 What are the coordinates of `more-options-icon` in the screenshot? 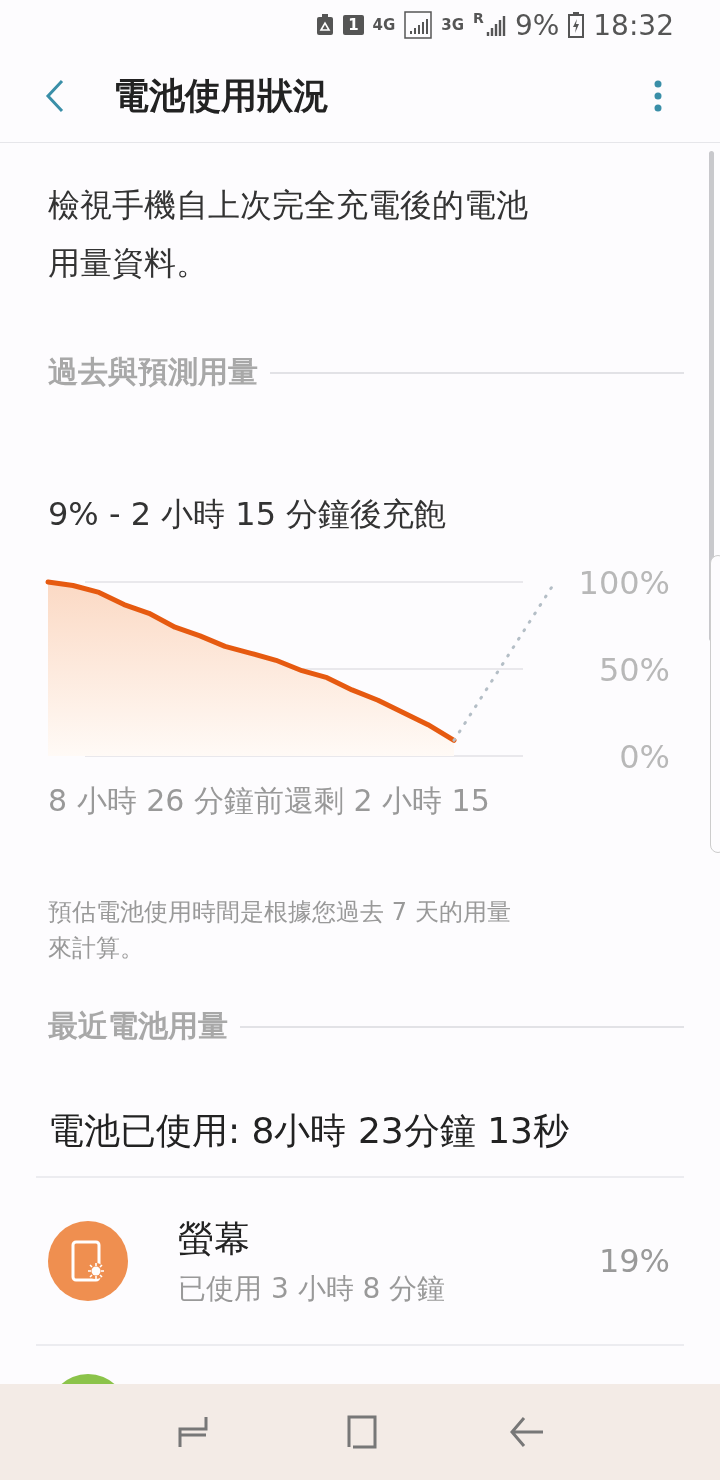 It's located at (658, 96).